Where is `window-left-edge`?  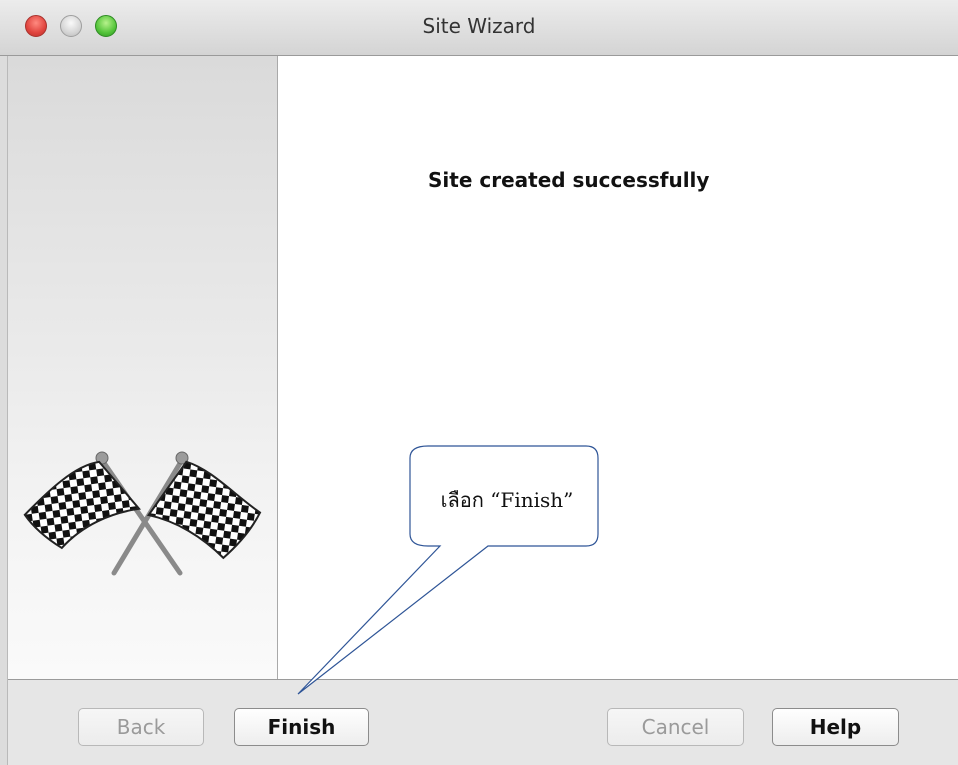 window-left-edge is located at coordinates (4, 410).